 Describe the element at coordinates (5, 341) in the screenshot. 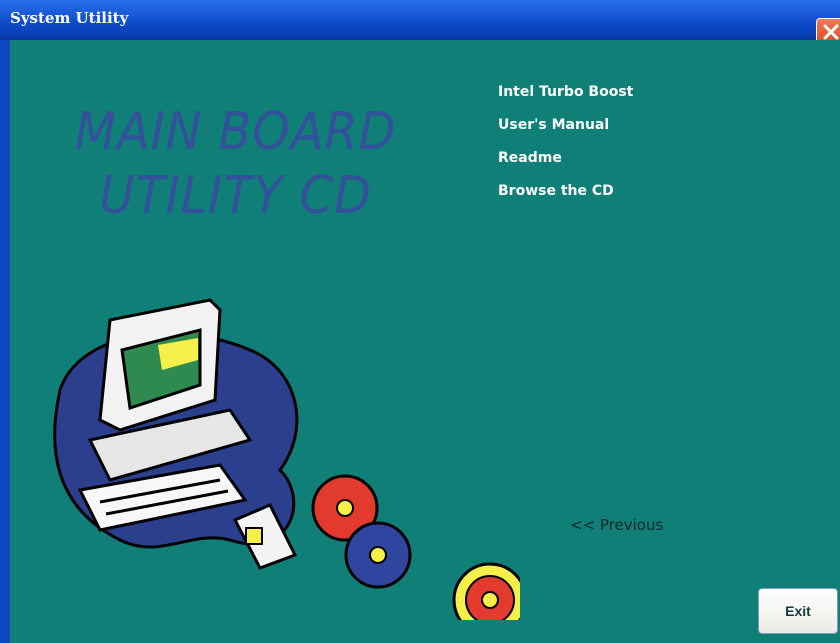

I see `window-frame-left` at that location.